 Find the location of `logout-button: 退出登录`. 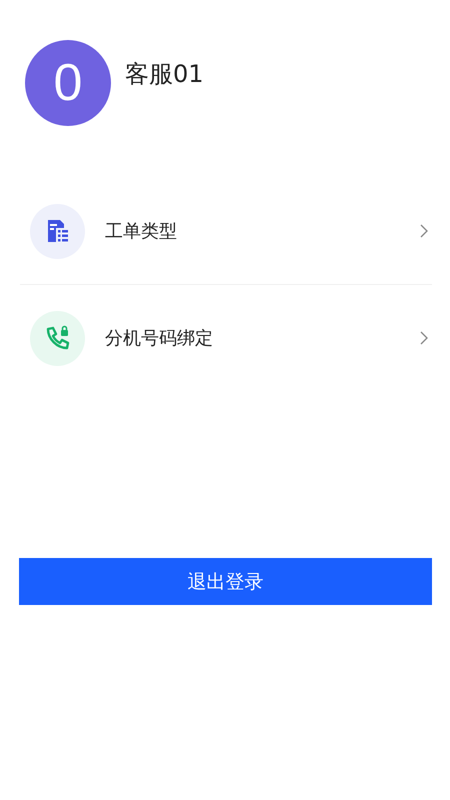

logout-button: 退出登录 is located at coordinates (225, 581).